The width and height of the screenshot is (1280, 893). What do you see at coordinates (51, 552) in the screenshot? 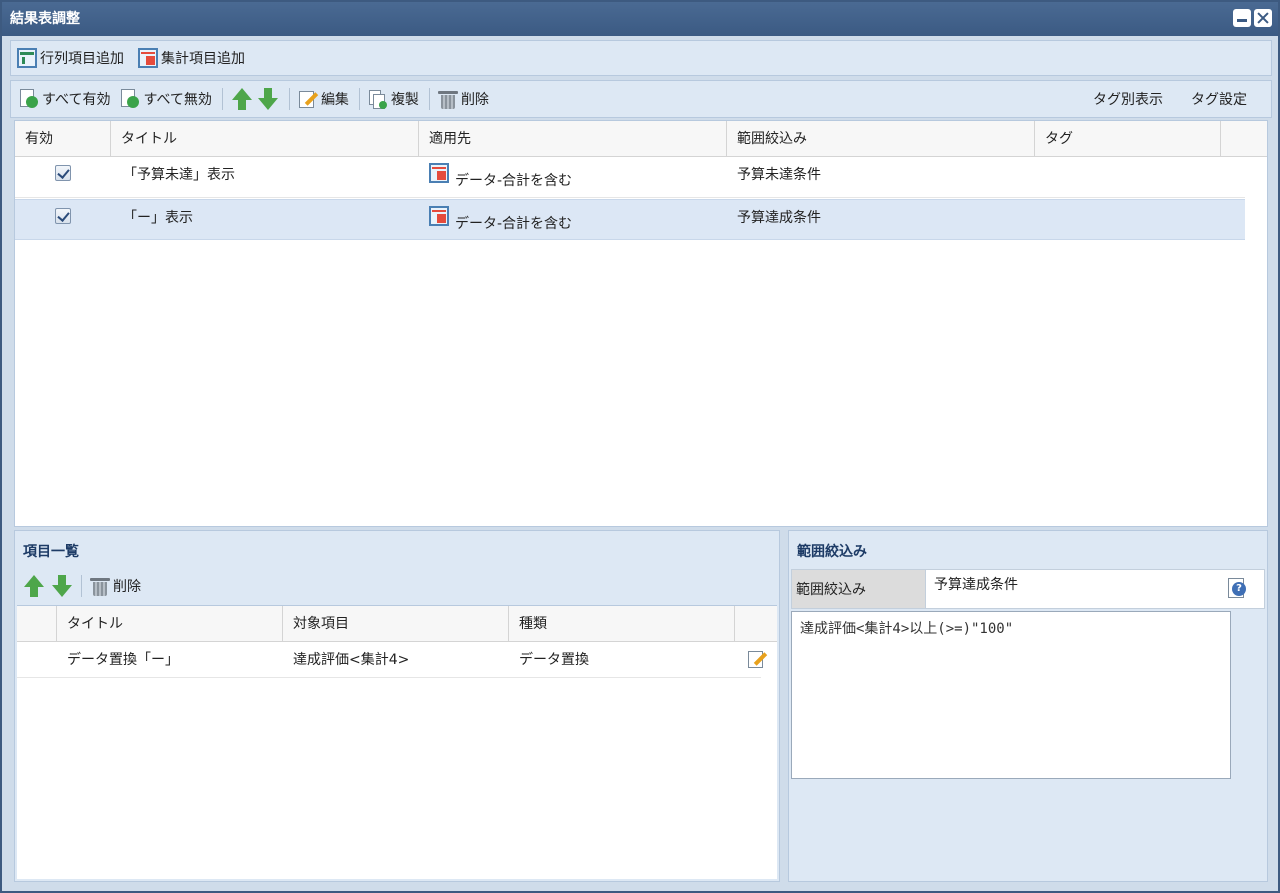
I see `item-list-title: 項目一覧` at bounding box center [51, 552].